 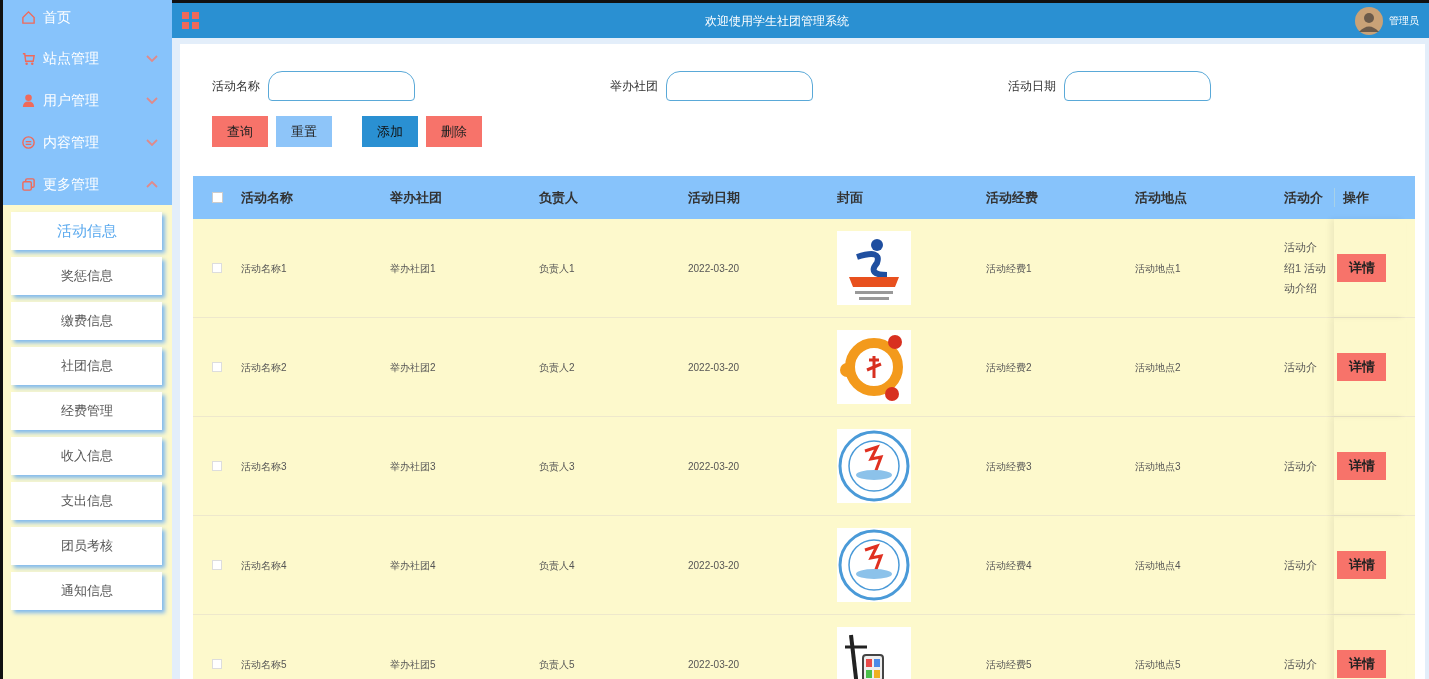 I want to click on submenu-item: 收入信息, so click(x=86, y=456).